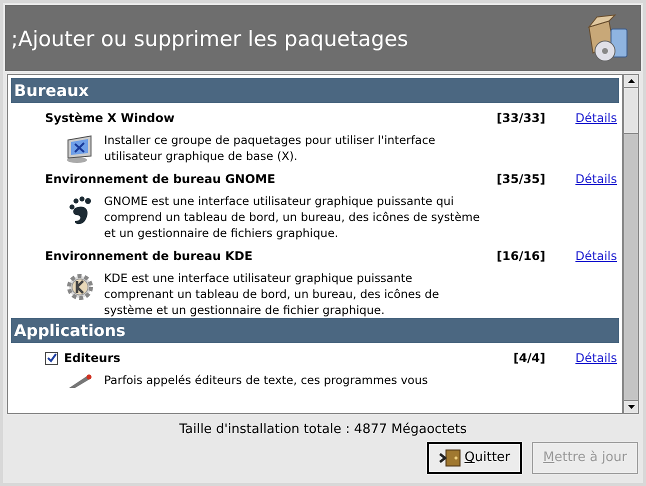 Image resolution: width=646 pixels, height=486 pixels. What do you see at coordinates (266, 380) in the screenshot?
I see `group-description: Parfois appelés éditeurs de texte, ces programmes vous` at bounding box center [266, 380].